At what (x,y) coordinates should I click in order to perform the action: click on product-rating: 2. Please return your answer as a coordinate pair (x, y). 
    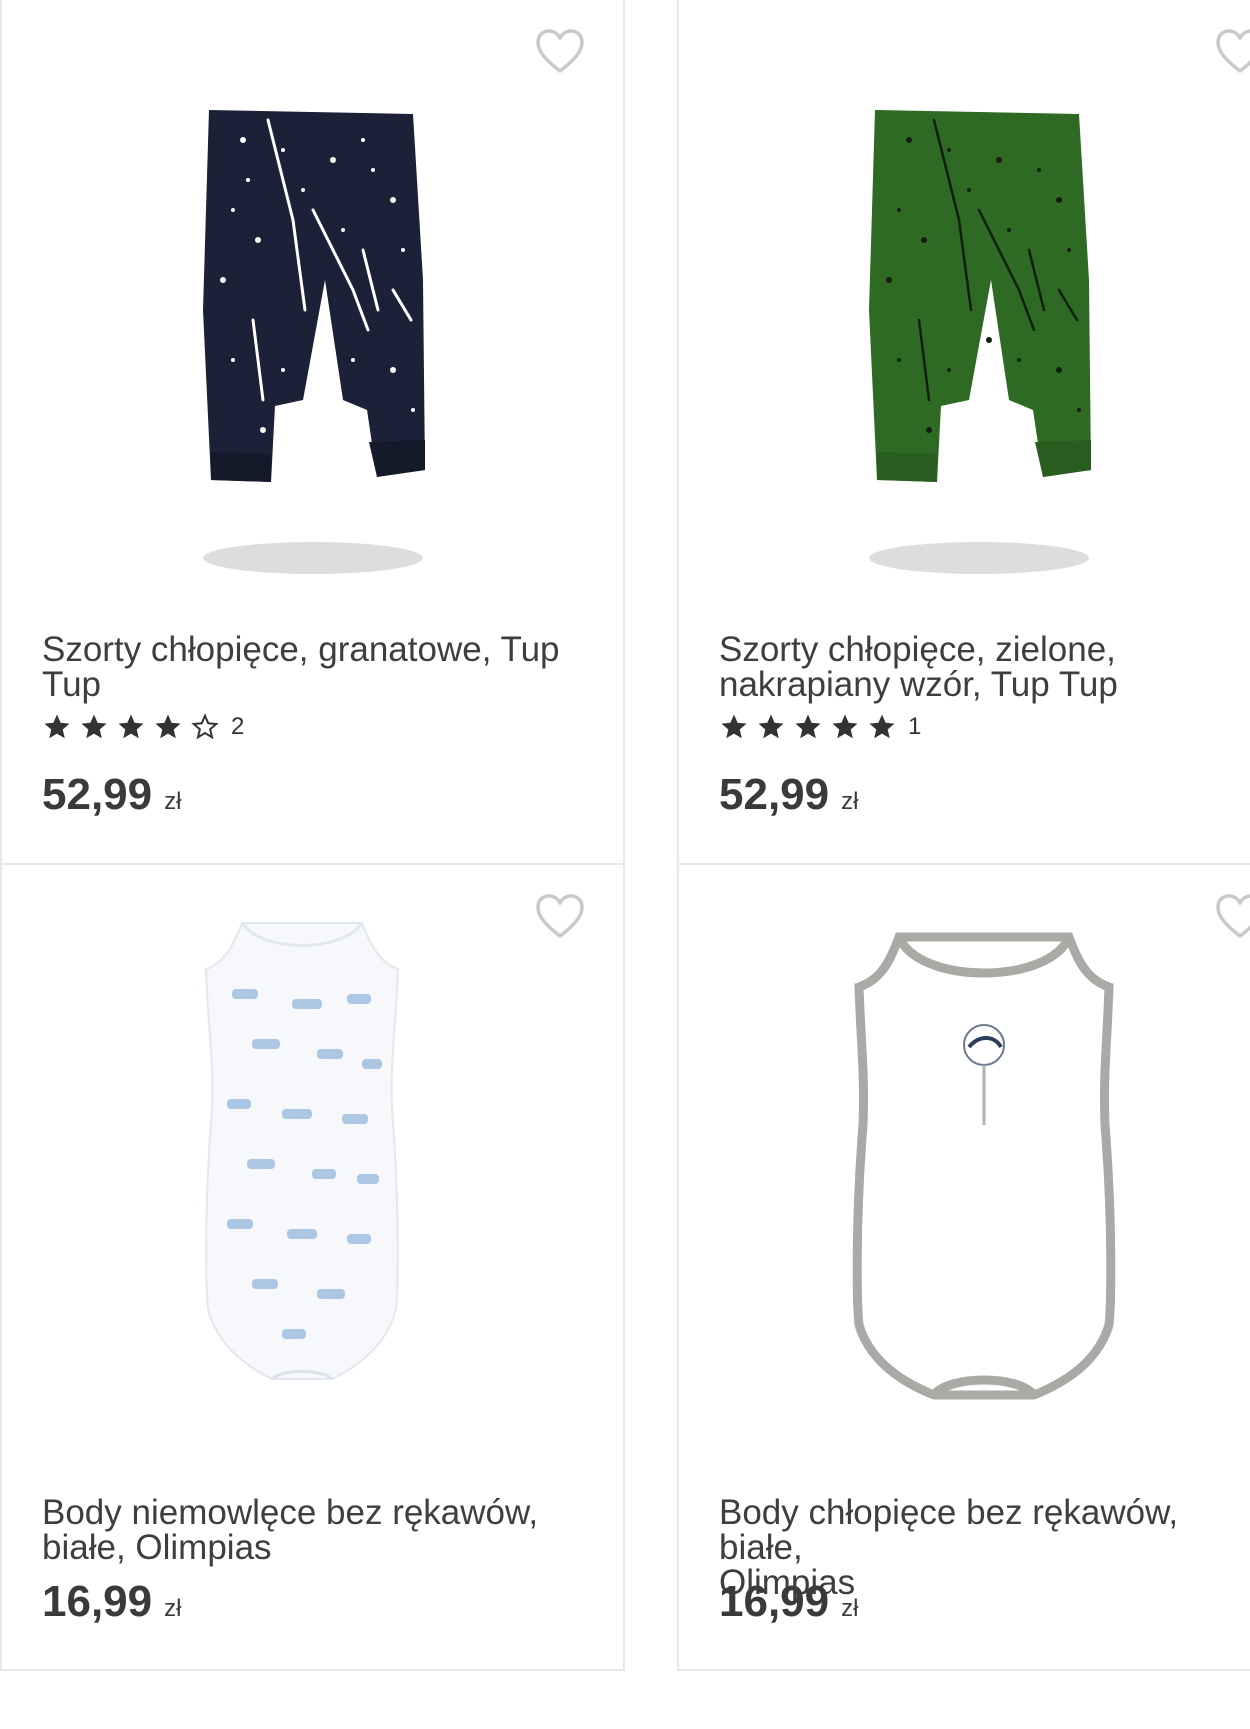
    Looking at the image, I should click on (143, 727).